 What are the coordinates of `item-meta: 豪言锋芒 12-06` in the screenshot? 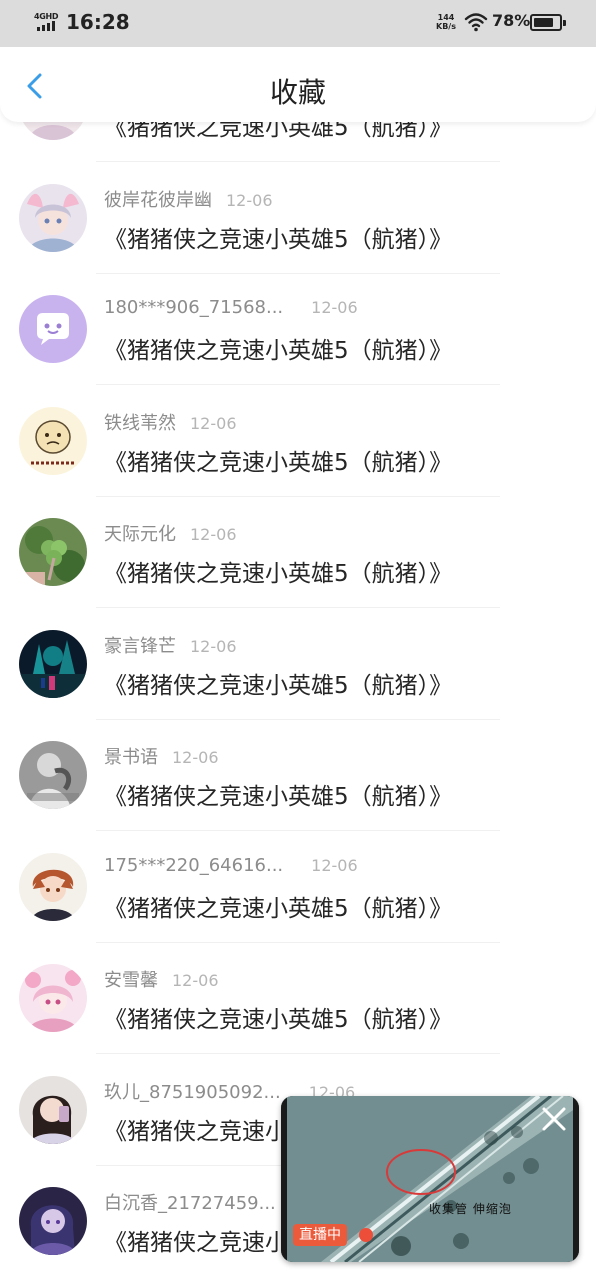 It's located at (170, 645).